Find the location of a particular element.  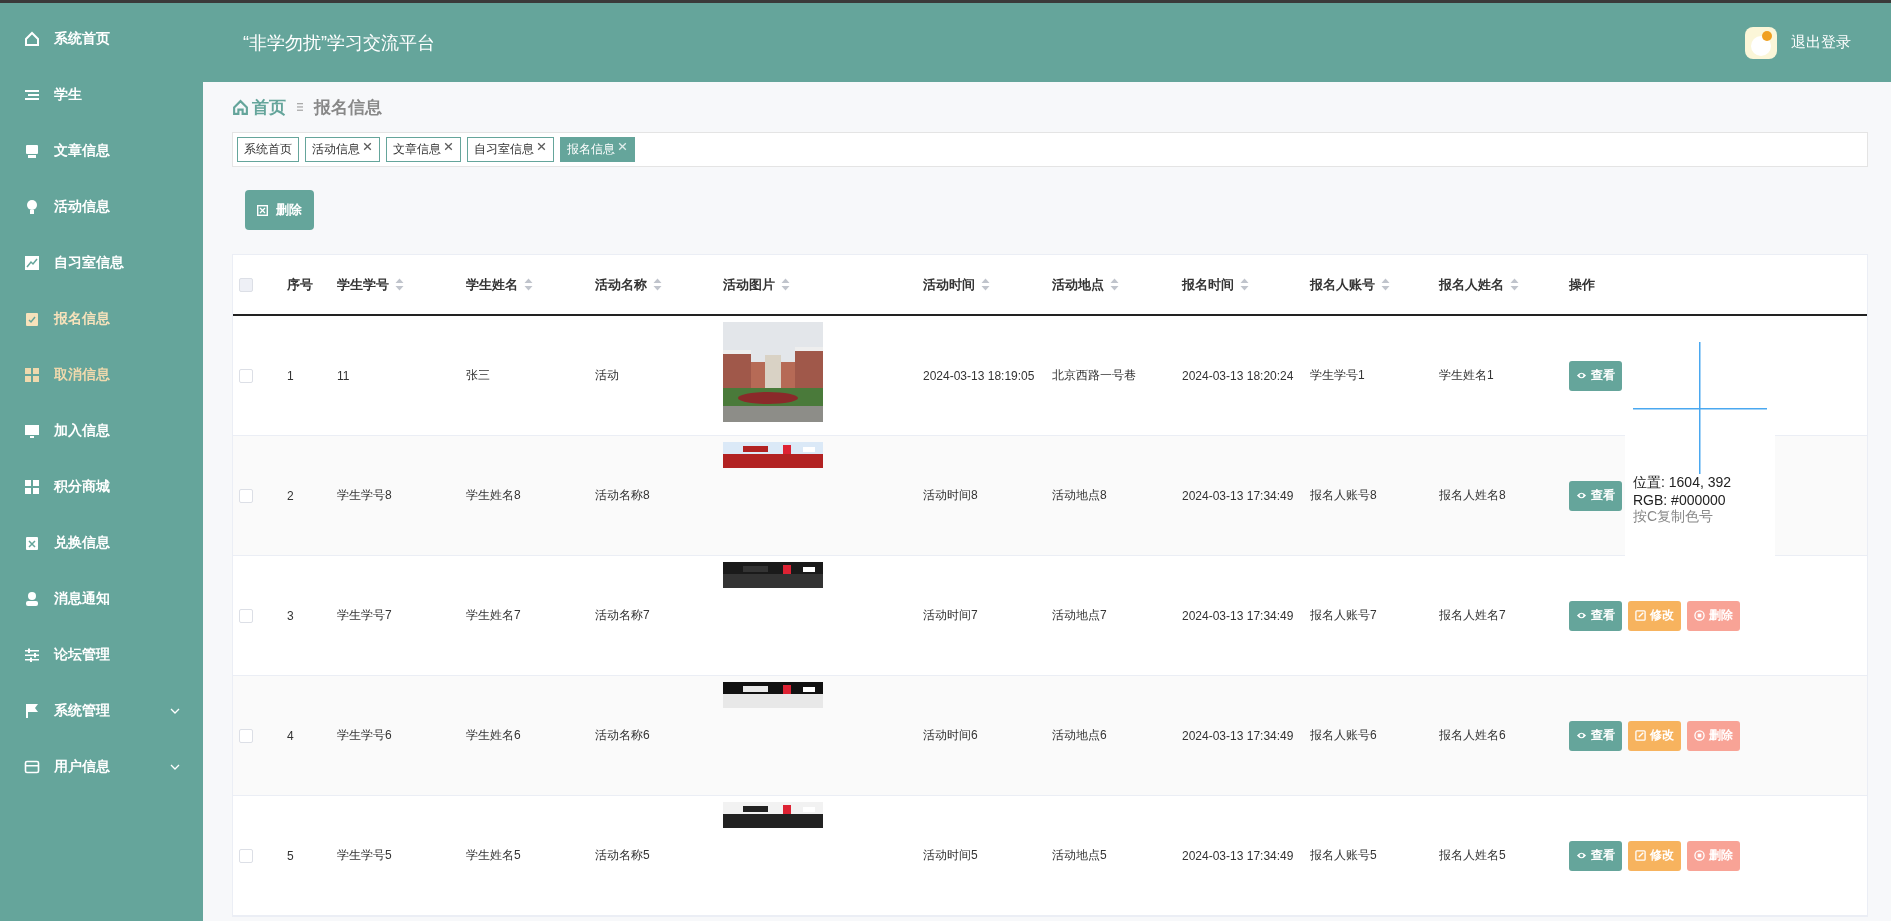

table-cell: 活动时间6 is located at coordinates (950, 735).